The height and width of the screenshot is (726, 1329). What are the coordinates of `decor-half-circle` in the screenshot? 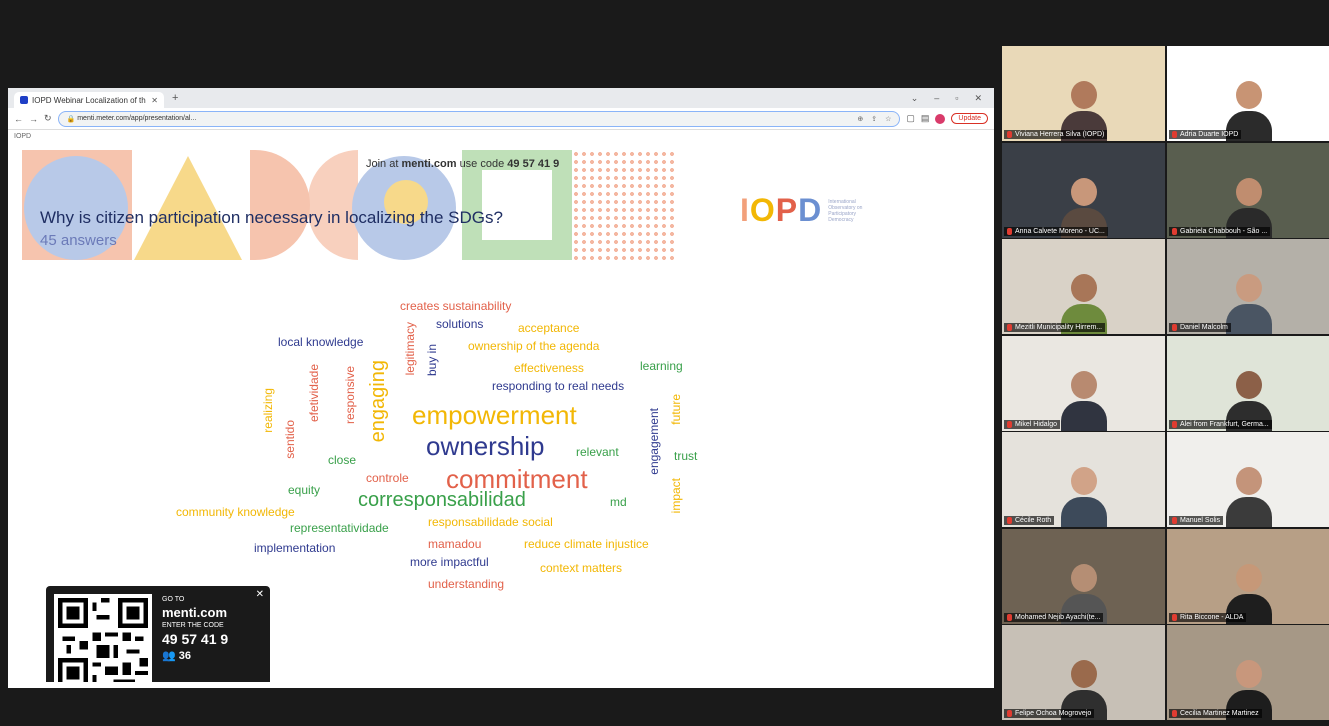 It's located at (280, 205).